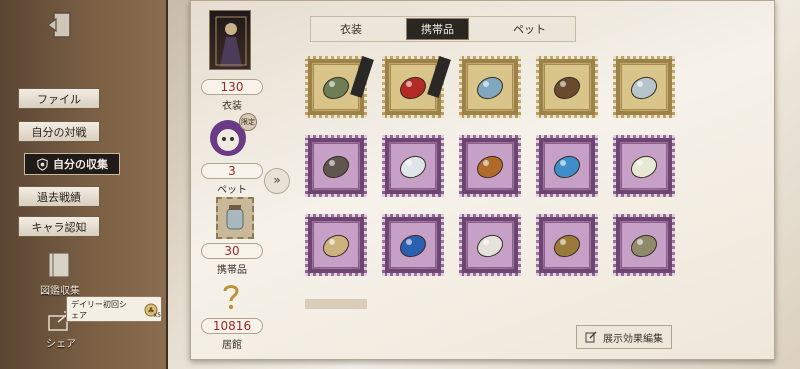 Image resolution: width=800 pixels, height=369 pixels. I want to click on dragonfly-icon, so click(644, 246).